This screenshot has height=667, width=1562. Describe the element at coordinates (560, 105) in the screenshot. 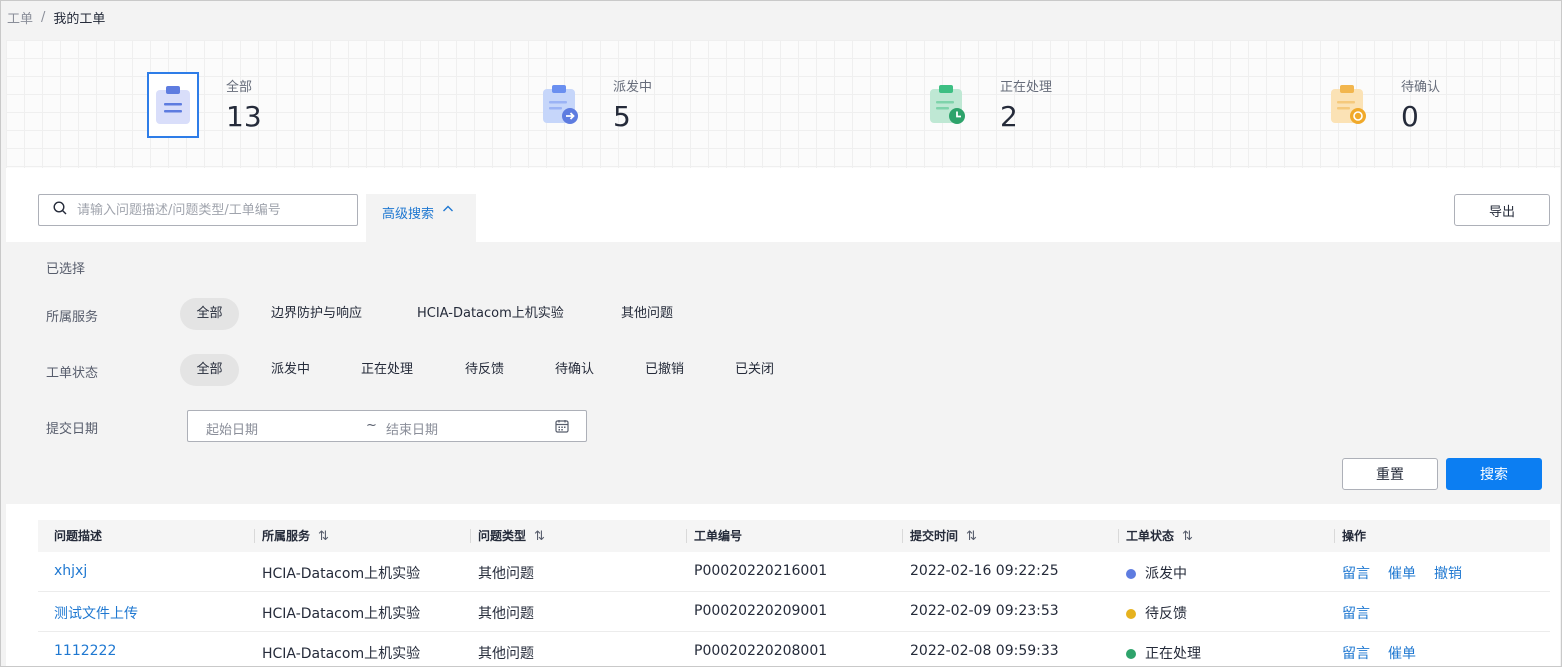

I see `clipboard-forward-icon` at that location.